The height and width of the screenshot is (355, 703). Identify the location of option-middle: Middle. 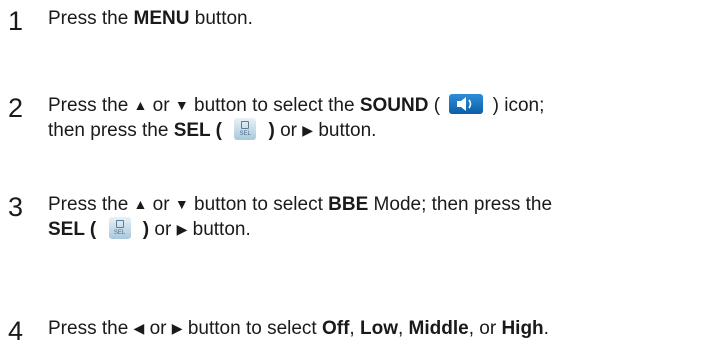
(438, 328).